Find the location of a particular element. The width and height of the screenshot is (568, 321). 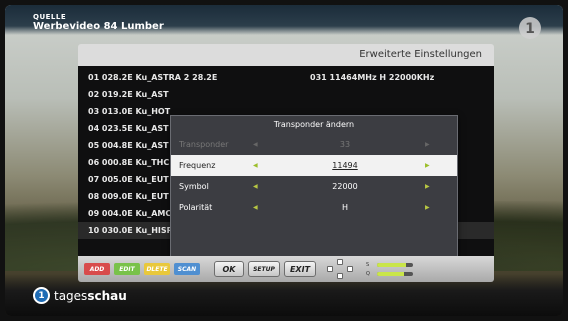

field-value: 22000 is located at coordinates (345, 186).